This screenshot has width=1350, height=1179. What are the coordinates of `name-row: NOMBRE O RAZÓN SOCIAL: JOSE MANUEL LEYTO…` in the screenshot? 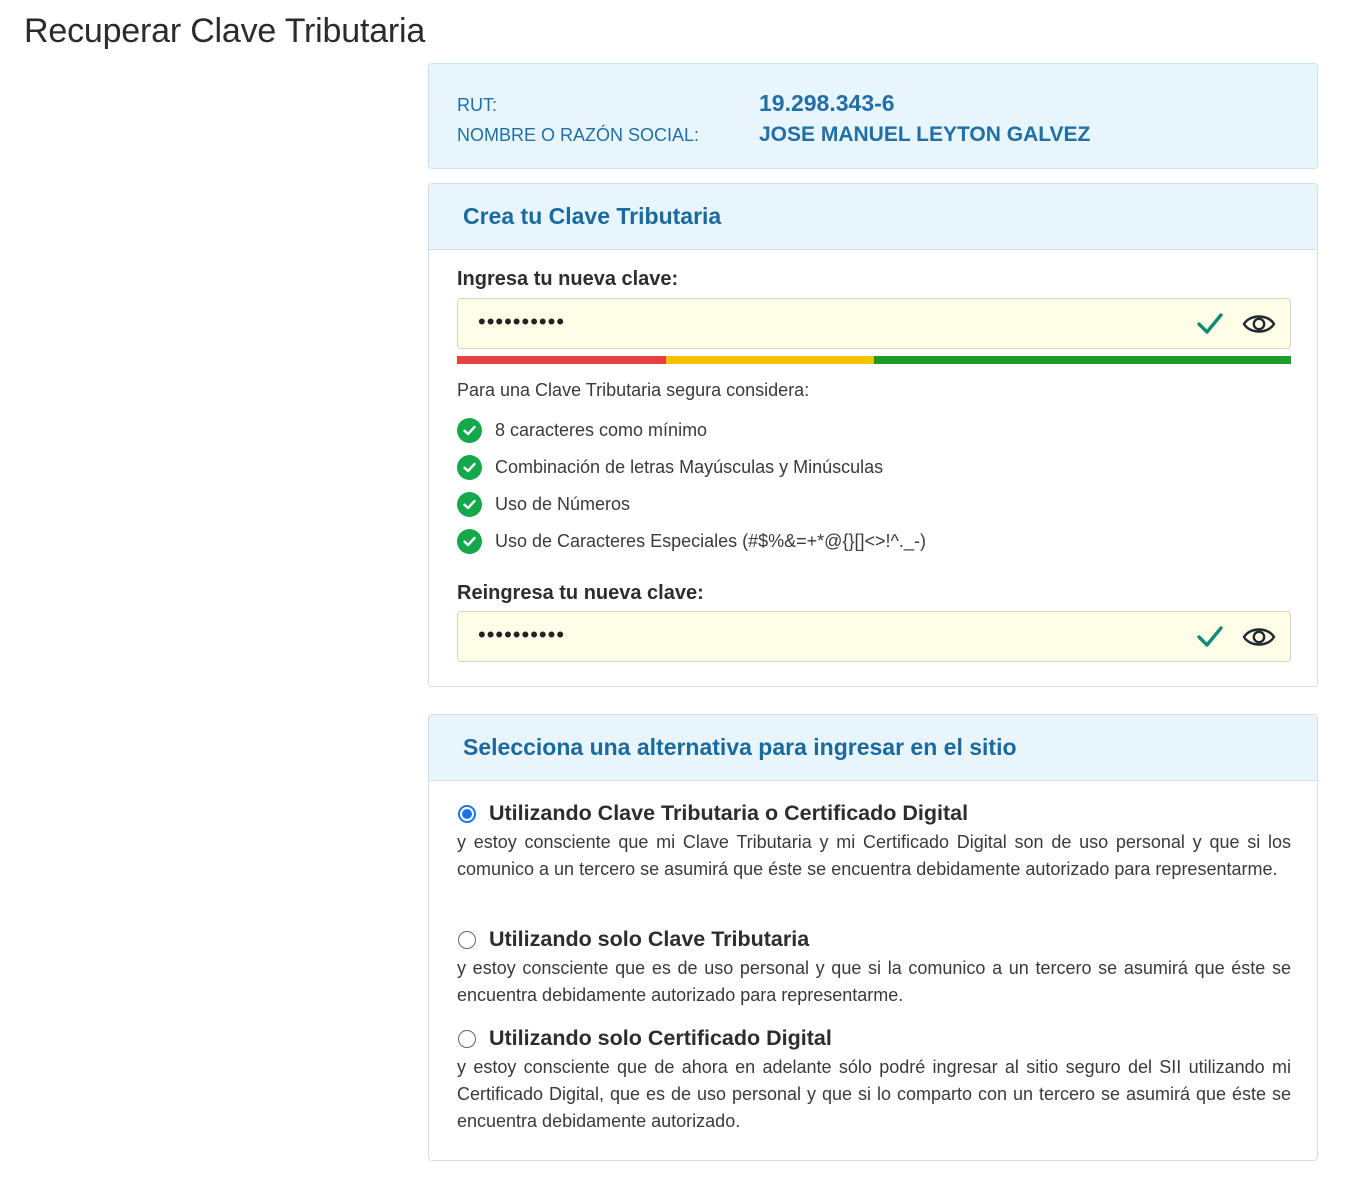 It's located at (773, 135).